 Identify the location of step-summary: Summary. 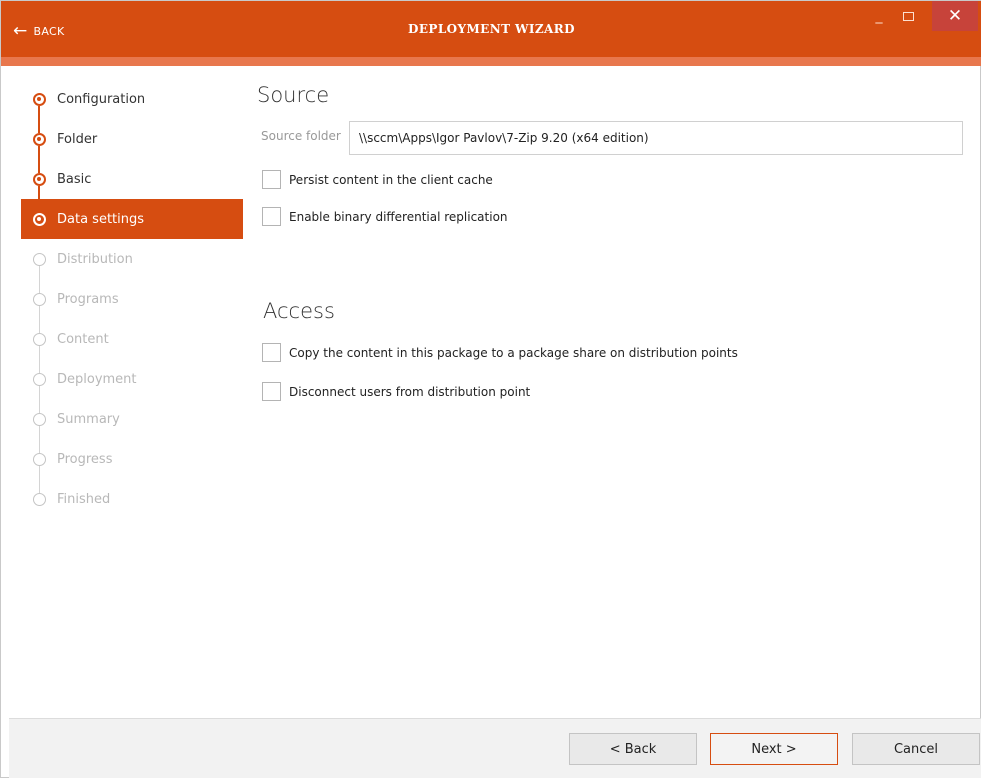
(132, 426).